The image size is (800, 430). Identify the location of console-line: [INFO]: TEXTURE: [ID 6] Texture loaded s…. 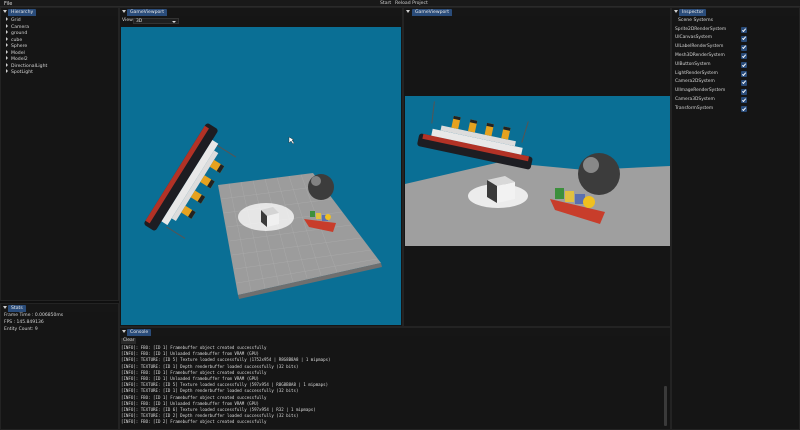
(218, 409).